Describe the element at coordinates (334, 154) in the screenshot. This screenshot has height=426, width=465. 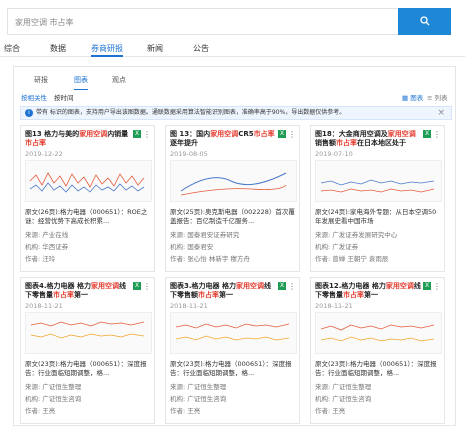
I see `card-date: 2019-07-10` at that location.